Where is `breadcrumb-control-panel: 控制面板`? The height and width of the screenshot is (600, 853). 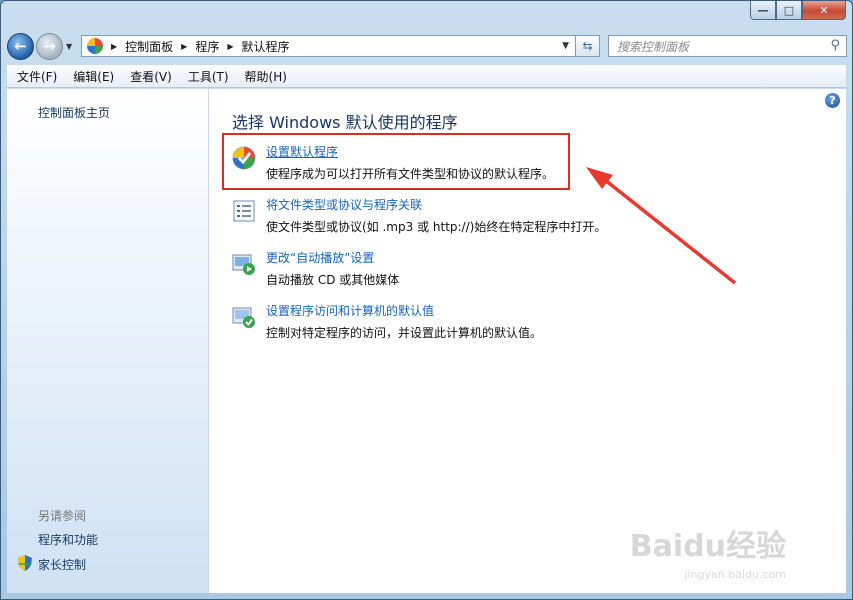
breadcrumb-control-panel: 控制面板 is located at coordinates (149, 46).